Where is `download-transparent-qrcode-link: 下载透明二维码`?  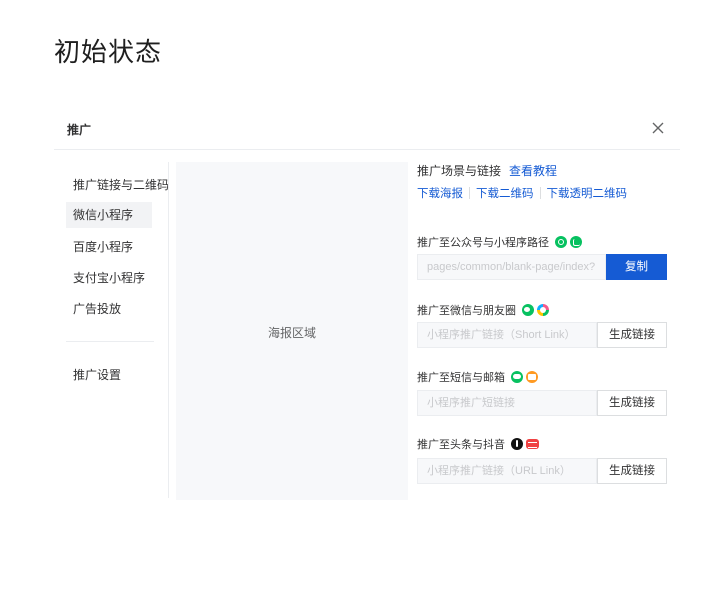
download-transparent-qrcode-link: 下载透明二维码 is located at coordinates (587, 193).